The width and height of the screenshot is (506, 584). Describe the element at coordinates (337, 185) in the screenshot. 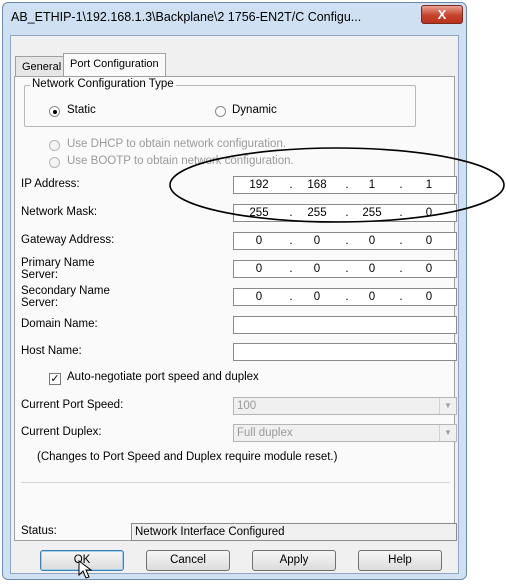

I see `annotation-ellipse` at that location.